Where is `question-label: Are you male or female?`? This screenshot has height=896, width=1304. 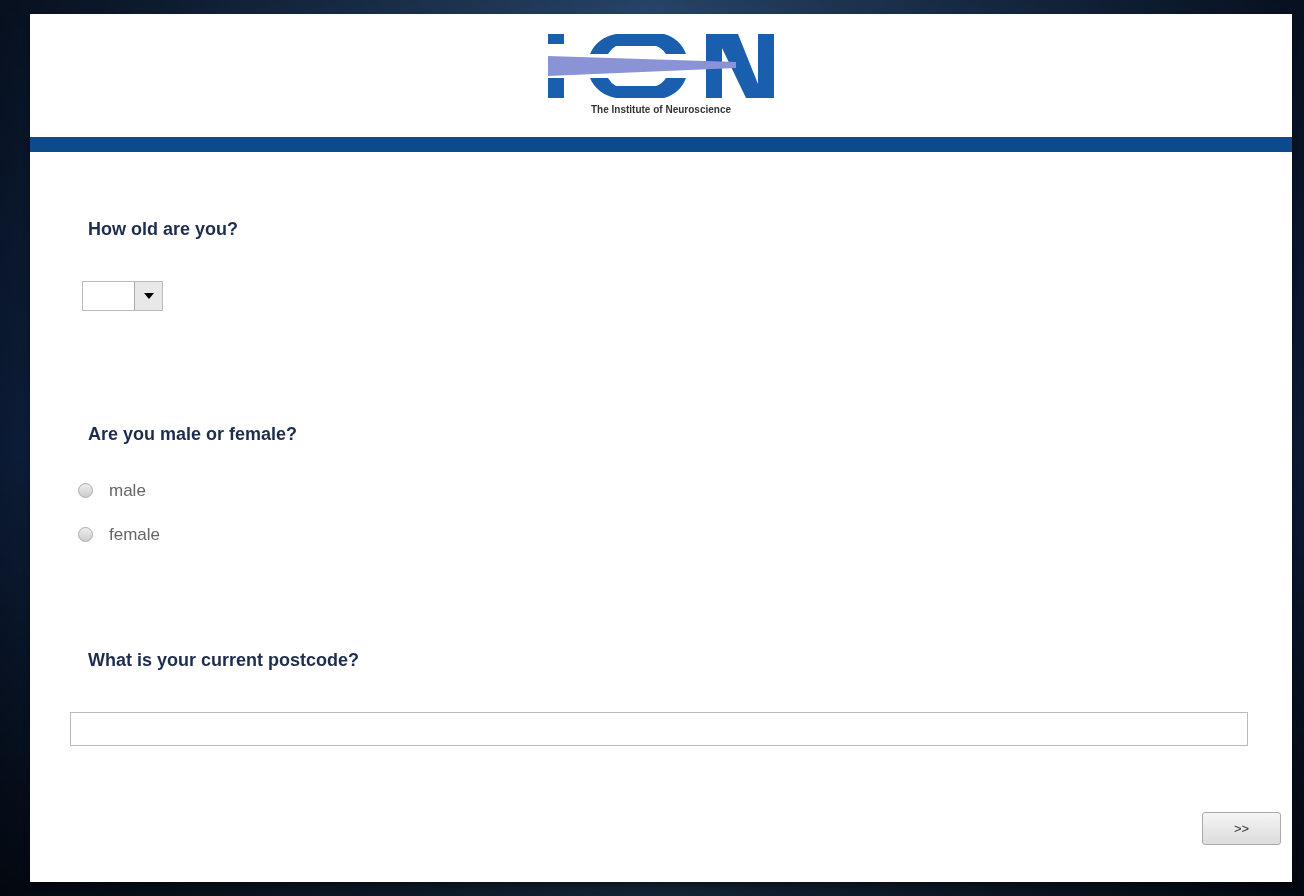
question-label: Are you male or female? is located at coordinates (193, 434).